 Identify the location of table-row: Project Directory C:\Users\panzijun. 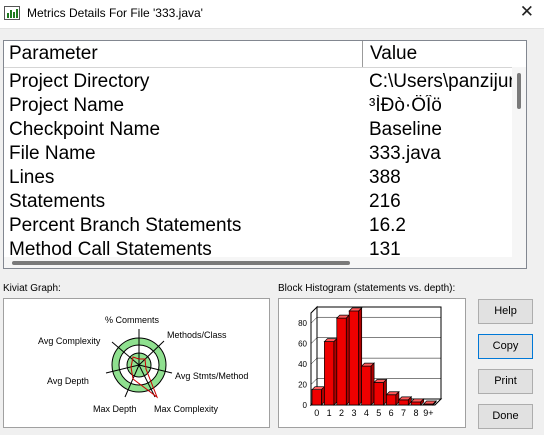
(261, 83).